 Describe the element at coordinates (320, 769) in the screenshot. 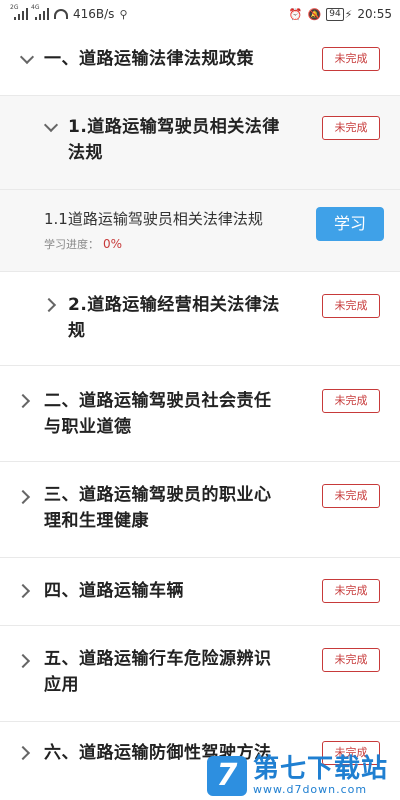

I see `watermark-name: 第七下载站` at that location.